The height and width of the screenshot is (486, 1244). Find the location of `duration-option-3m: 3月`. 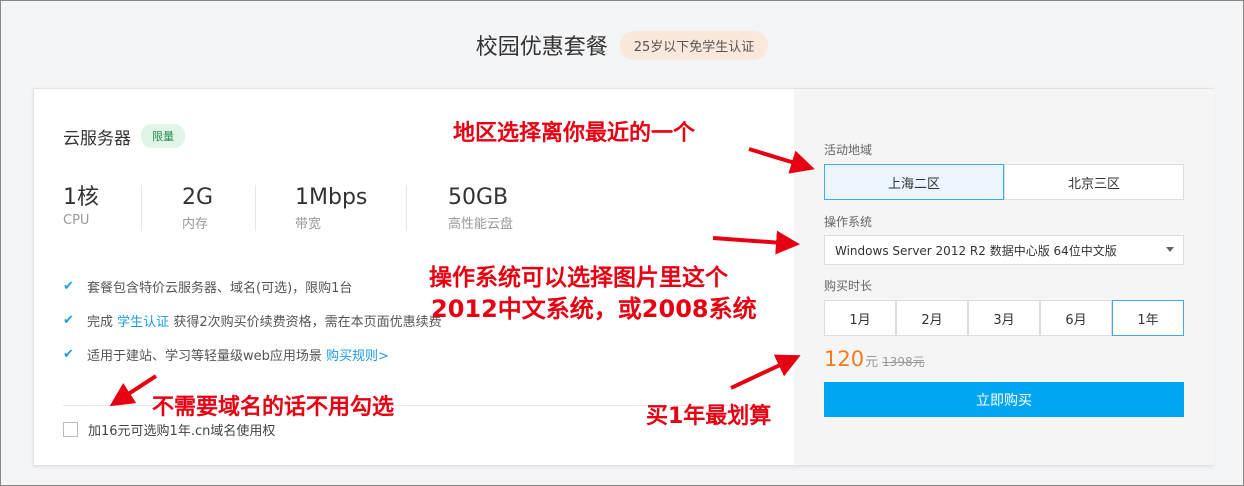

duration-option-3m: 3月 is located at coordinates (1004, 318).